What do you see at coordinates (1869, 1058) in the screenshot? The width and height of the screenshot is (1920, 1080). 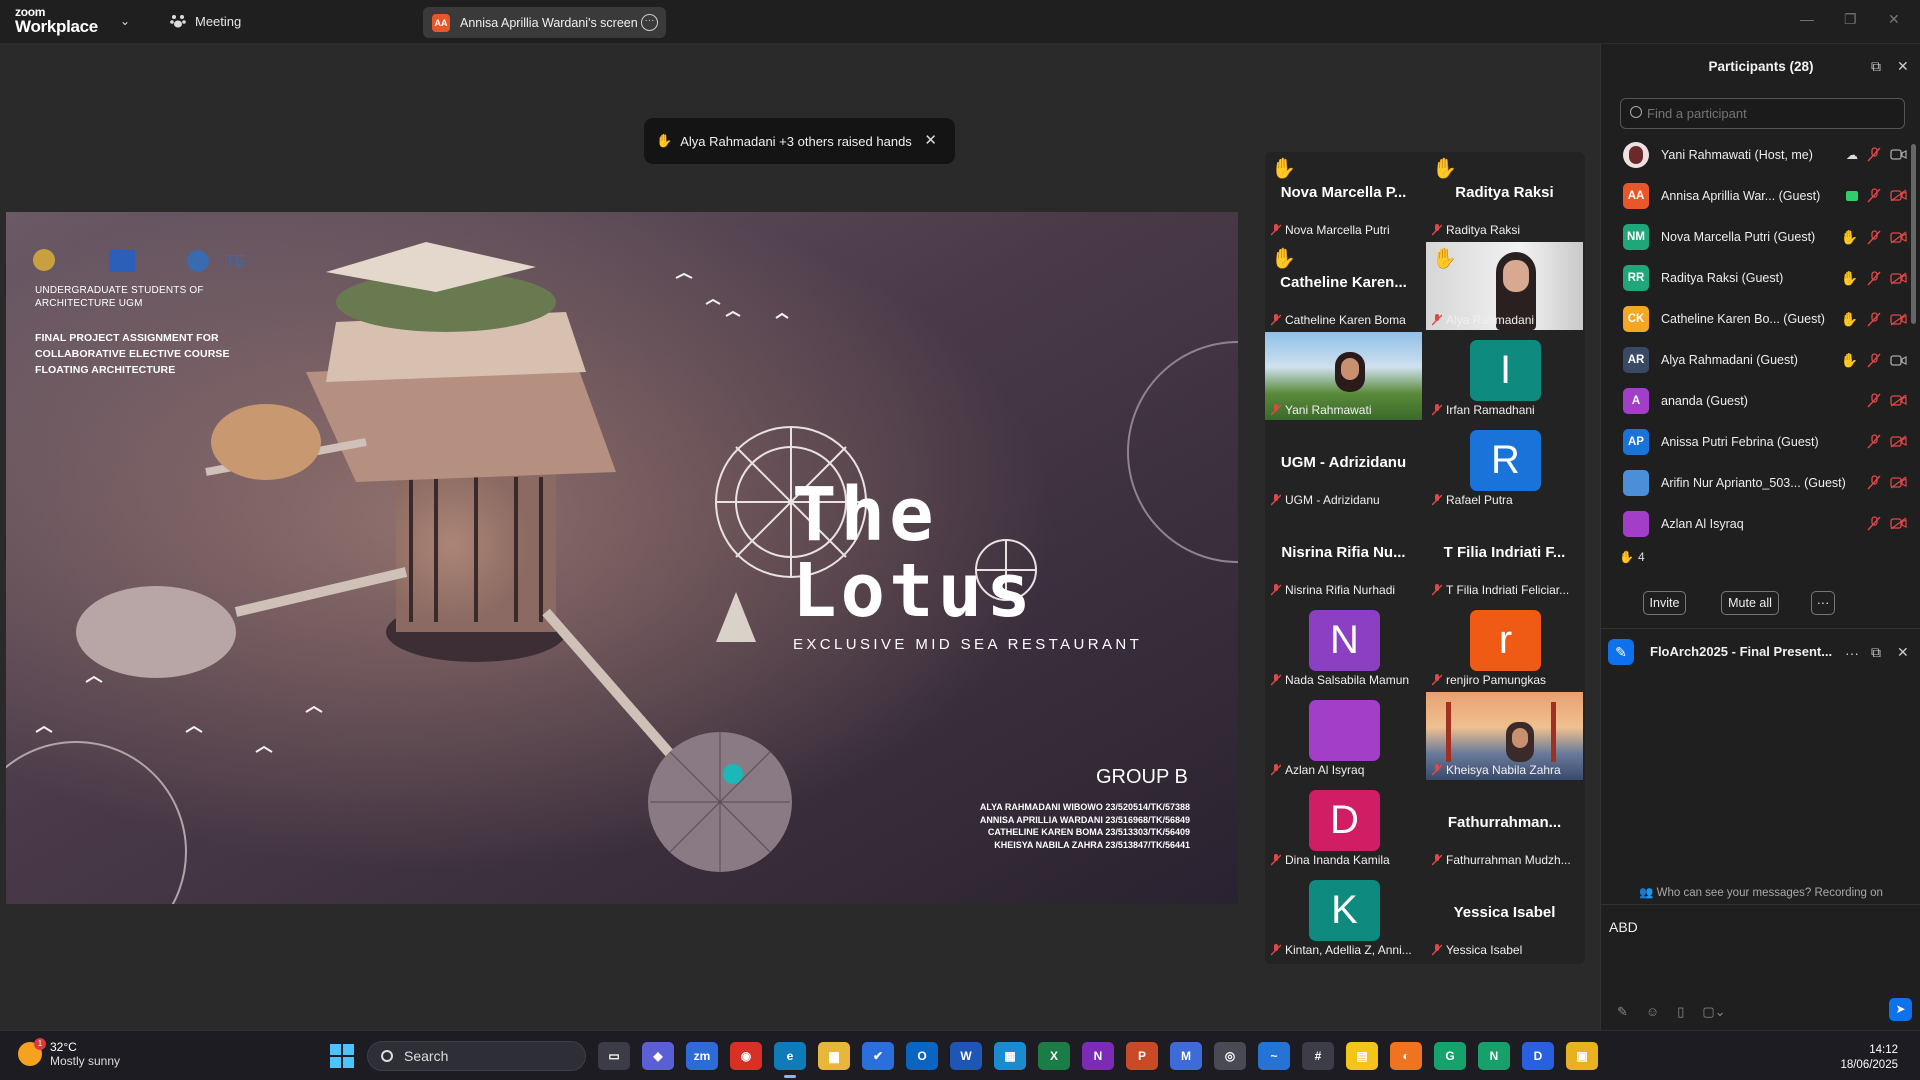 I see `system-clock: 14:12 18/06/2025` at bounding box center [1869, 1058].